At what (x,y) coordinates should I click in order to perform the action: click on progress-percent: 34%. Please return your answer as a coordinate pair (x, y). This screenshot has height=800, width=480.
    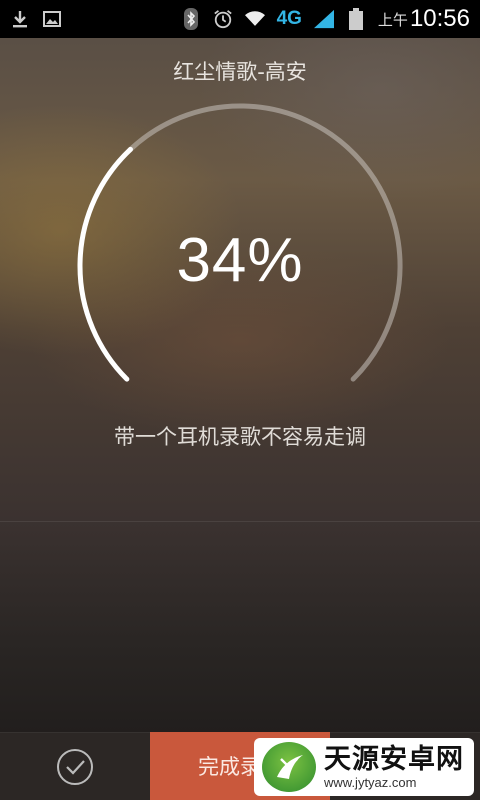
    Looking at the image, I should click on (240, 260).